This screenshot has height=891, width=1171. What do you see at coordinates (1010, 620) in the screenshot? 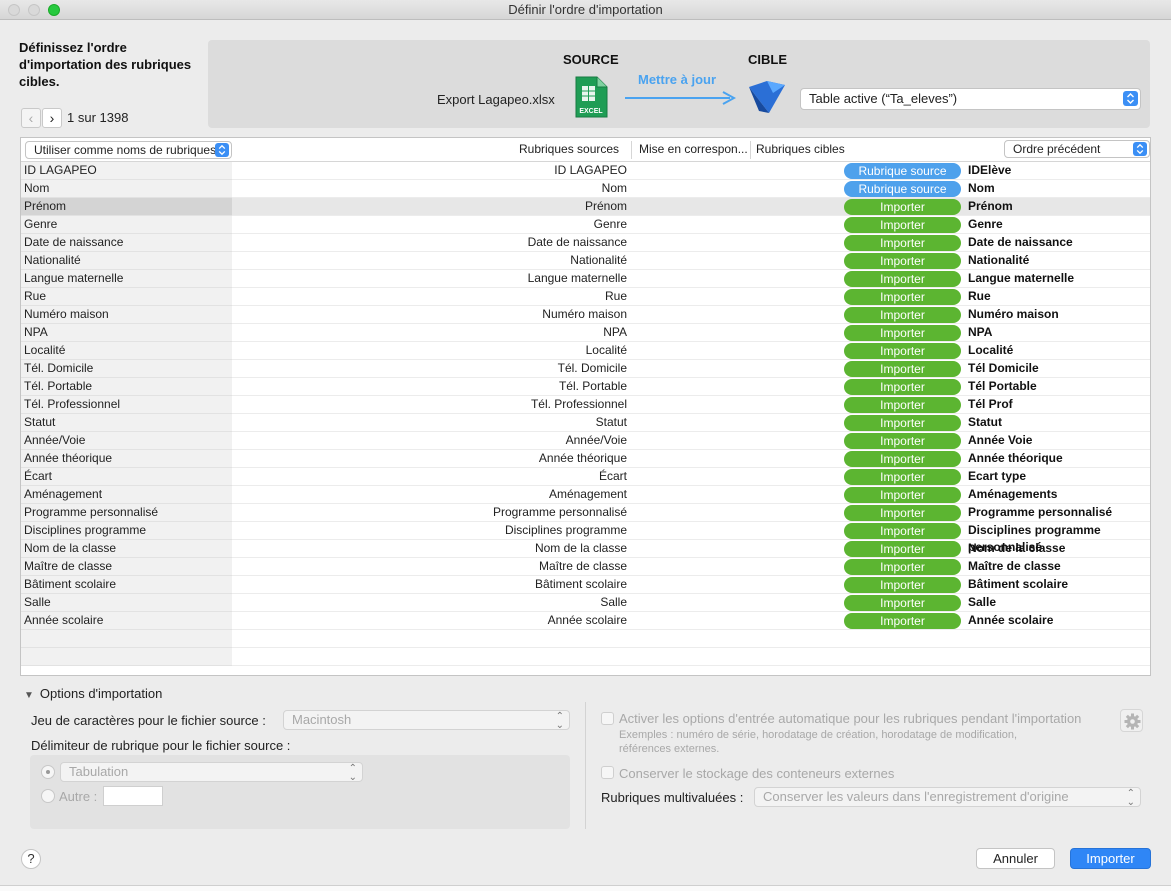
I see `target-field-name: Année scolaire` at bounding box center [1010, 620].